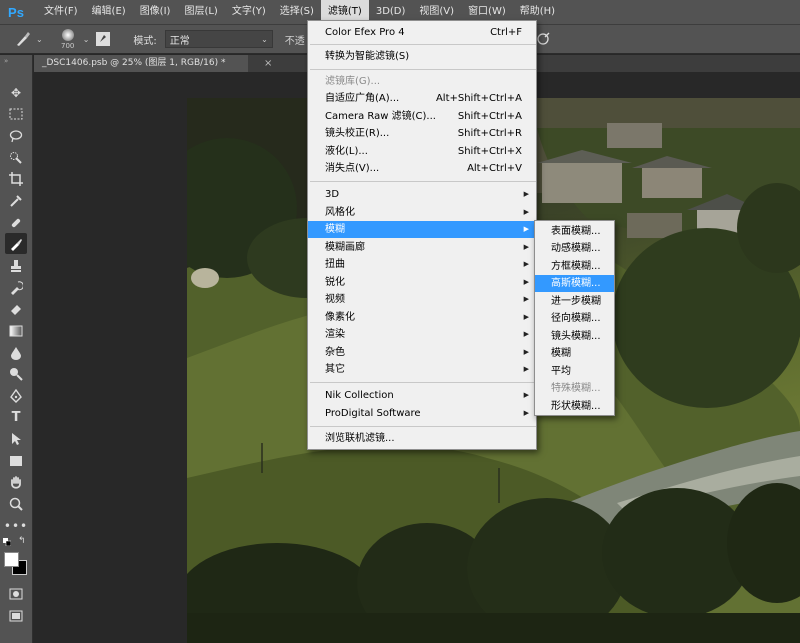 The width and height of the screenshot is (800, 643). Describe the element at coordinates (7, 542) in the screenshot. I see `default-colors-icon` at that location.